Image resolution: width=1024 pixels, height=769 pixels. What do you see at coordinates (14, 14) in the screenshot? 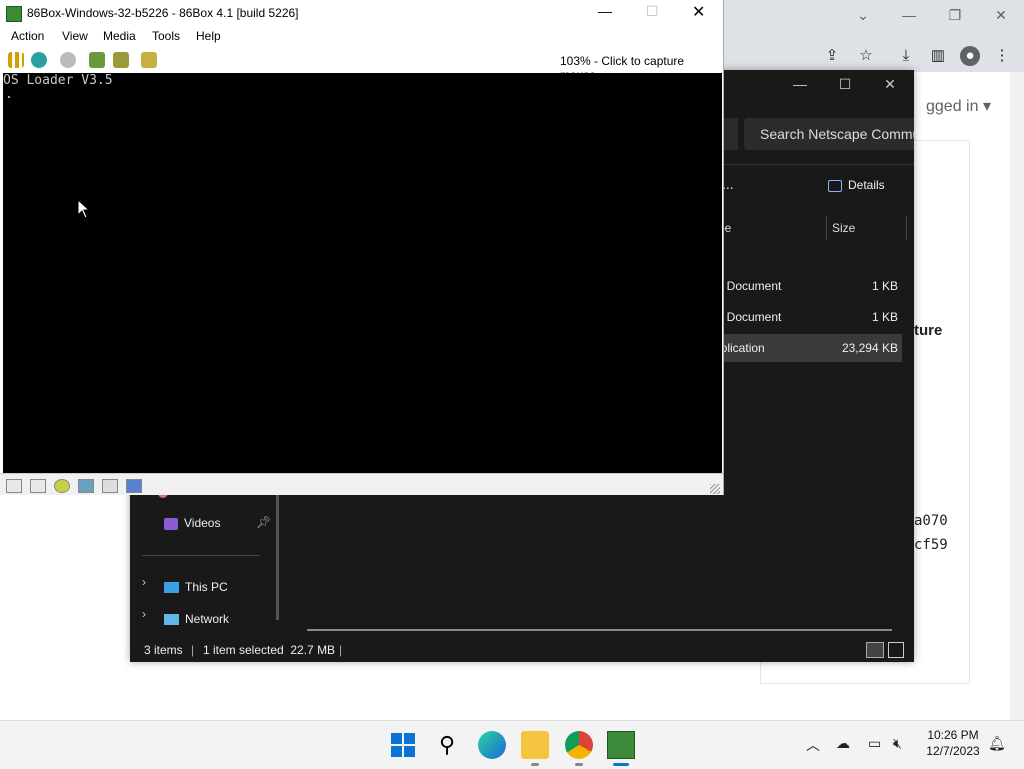
I see `86box-app-icon` at bounding box center [14, 14].